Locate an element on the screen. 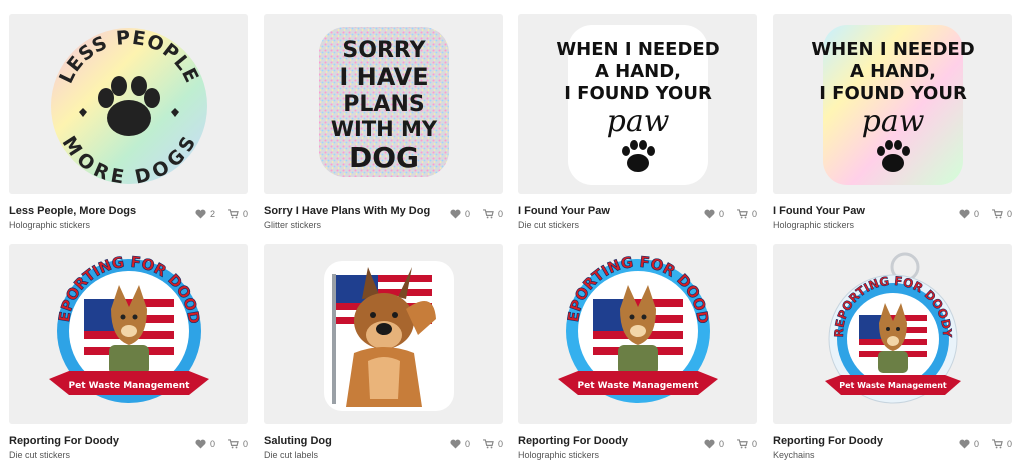  found-your-paw-sticker-art: WHEN I NEEDED A HAND, I FOUND YOUR paw is located at coordinates (637, 105).